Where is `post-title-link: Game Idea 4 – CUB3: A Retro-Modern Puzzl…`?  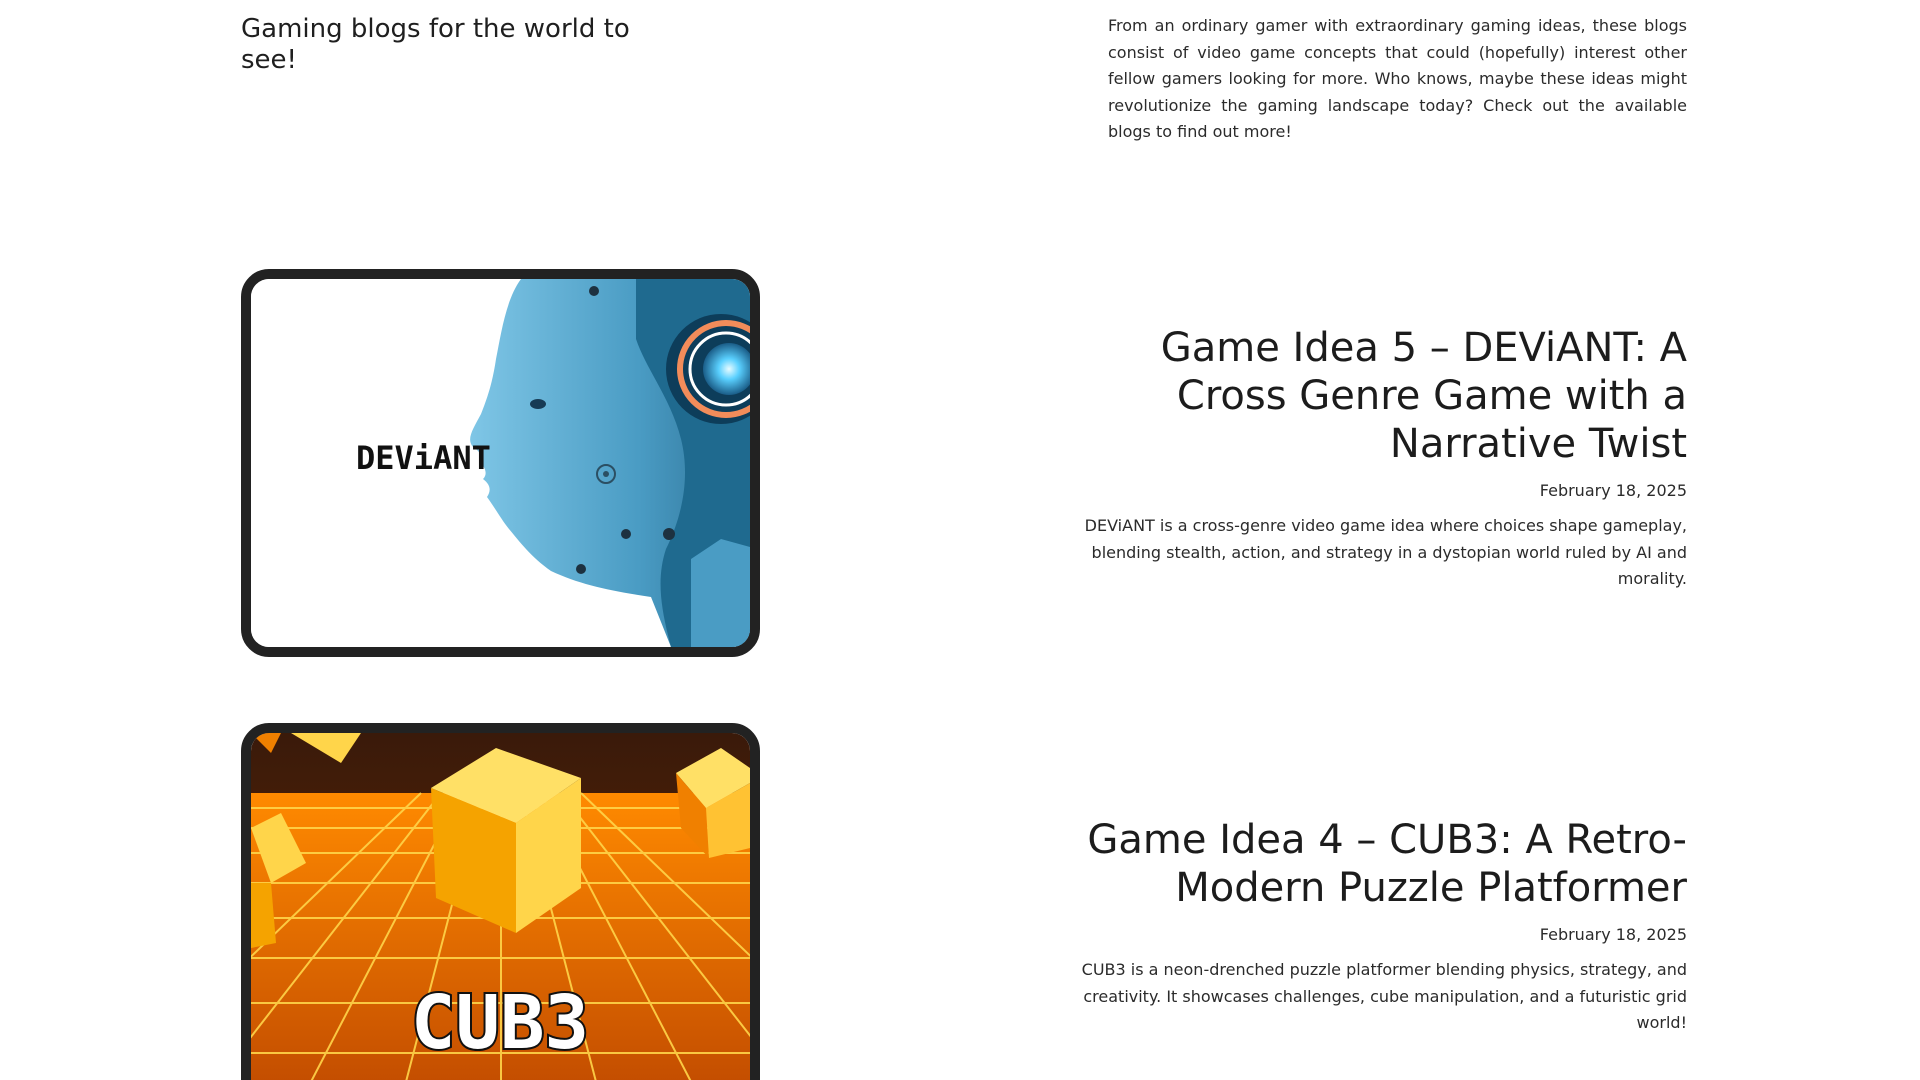
post-title-link: Game Idea 4 – CUB3: A Retro-Modern Puzzl… is located at coordinates (1377, 864).